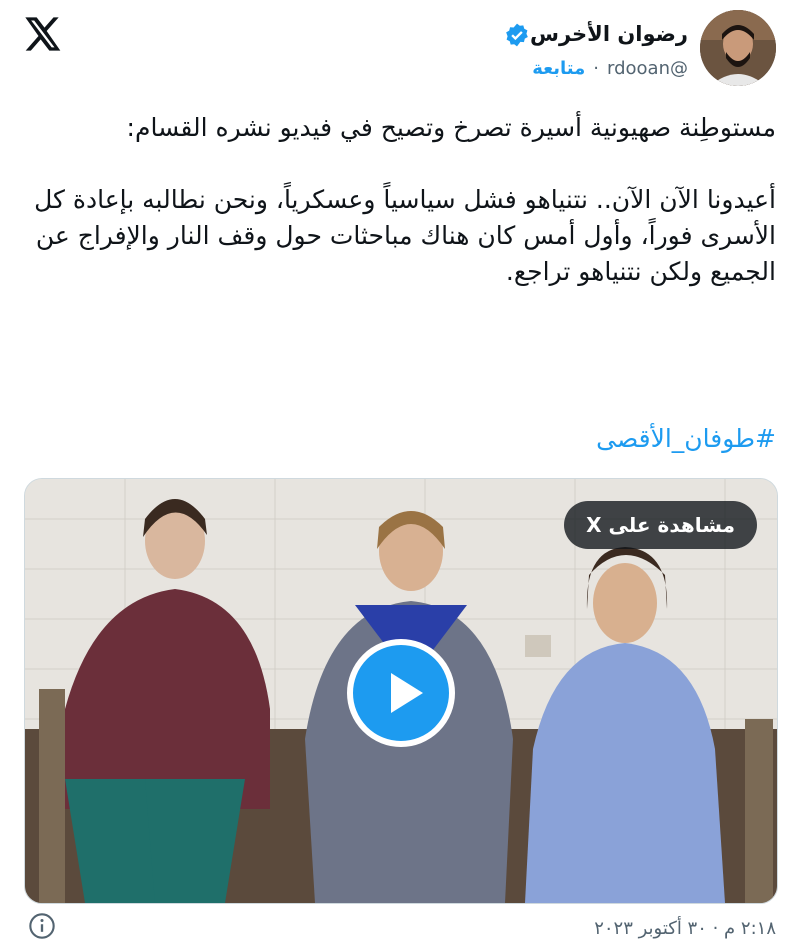 This screenshot has height=949, width=800. What do you see at coordinates (42, 34) in the screenshot?
I see `x-logo-icon` at bounding box center [42, 34].